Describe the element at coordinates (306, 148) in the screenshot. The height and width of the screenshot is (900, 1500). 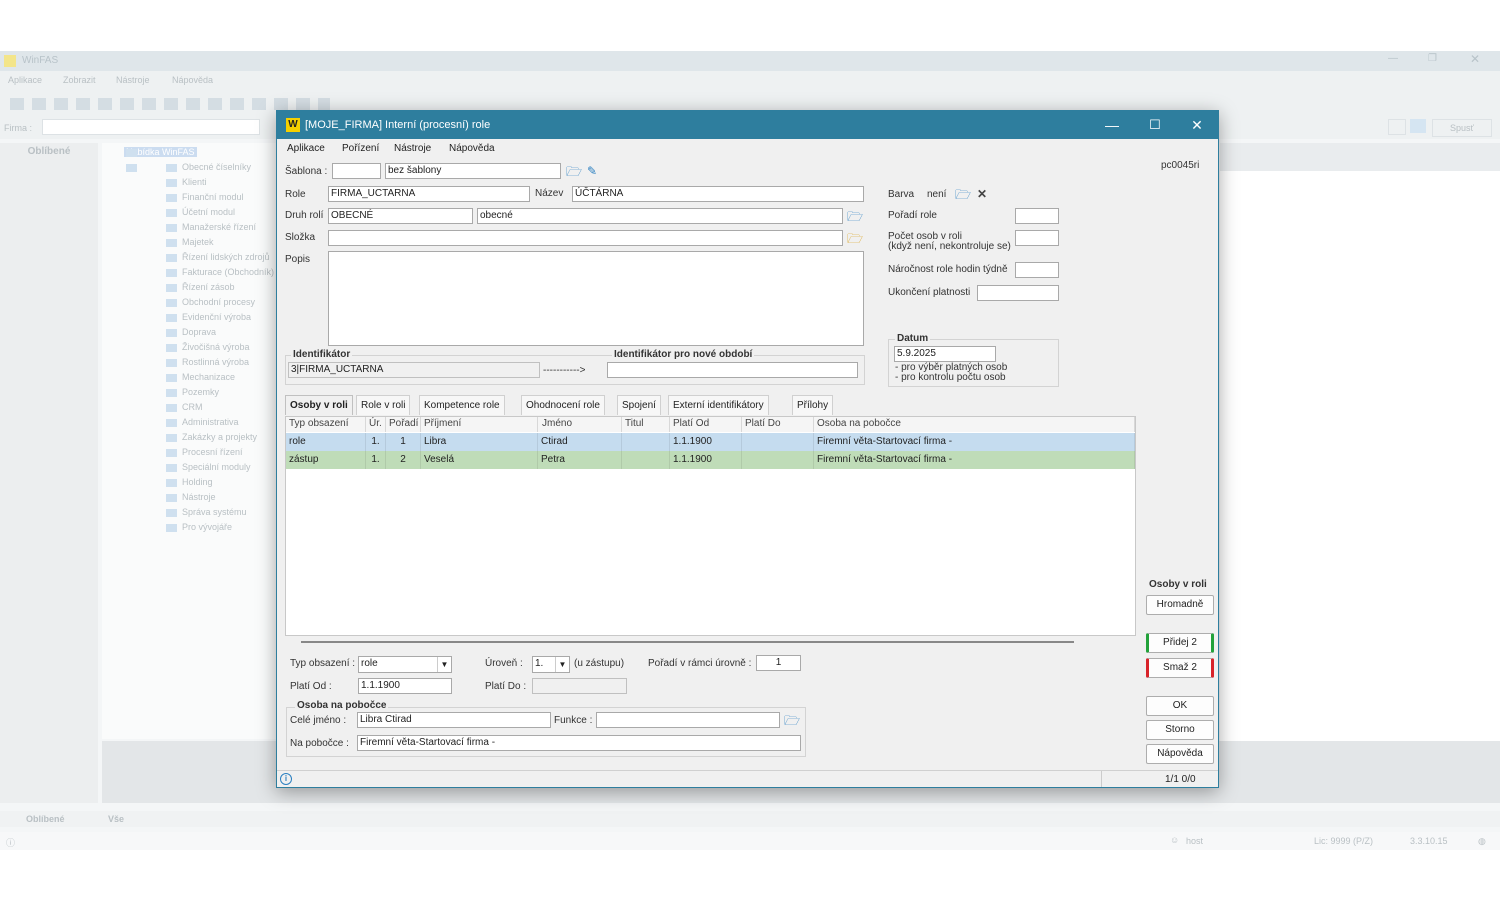
I see `menu-aplikace: Aplikace` at that location.